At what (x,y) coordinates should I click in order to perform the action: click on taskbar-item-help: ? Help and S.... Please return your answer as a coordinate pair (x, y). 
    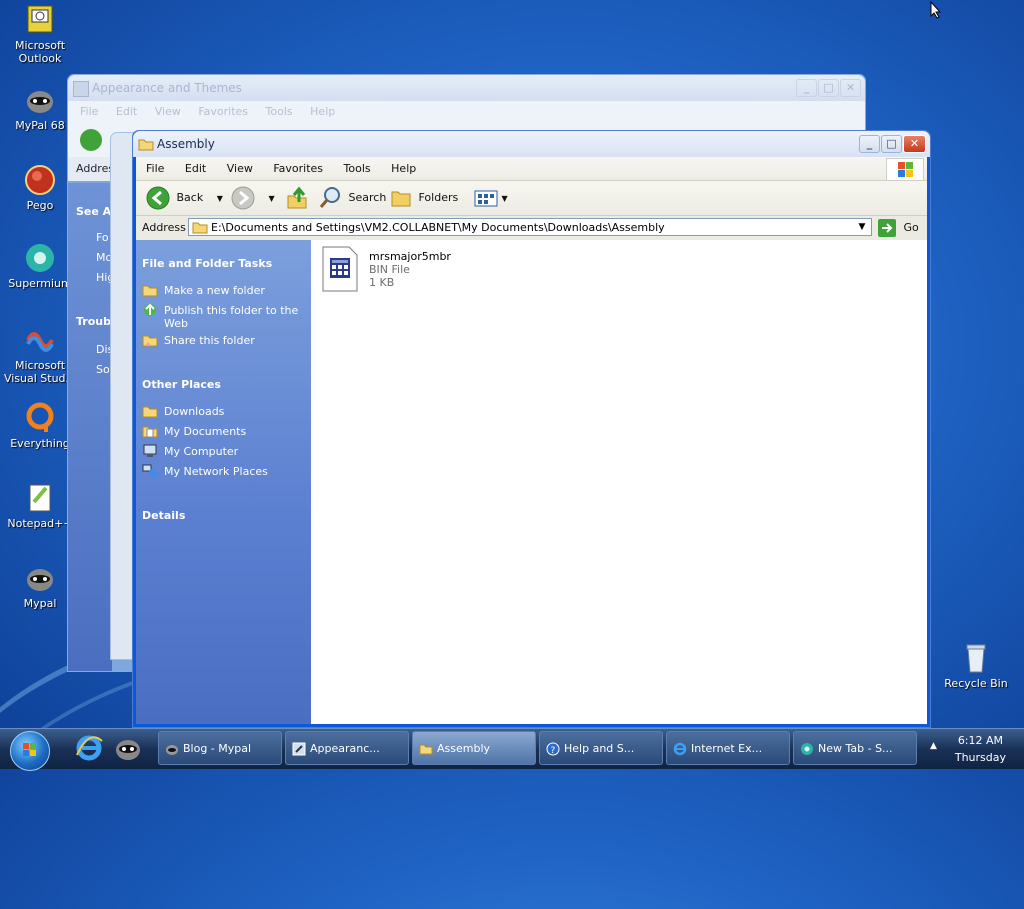
    Looking at the image, I should click on (601, 748).